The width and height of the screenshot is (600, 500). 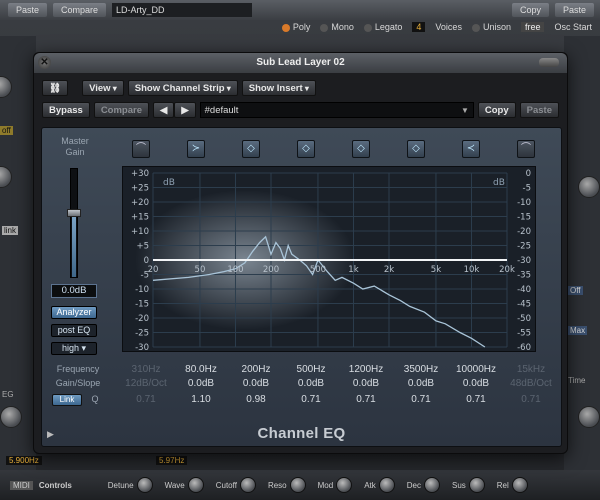 I want to click on copy-button: Copy, so click(x=496, y=110).